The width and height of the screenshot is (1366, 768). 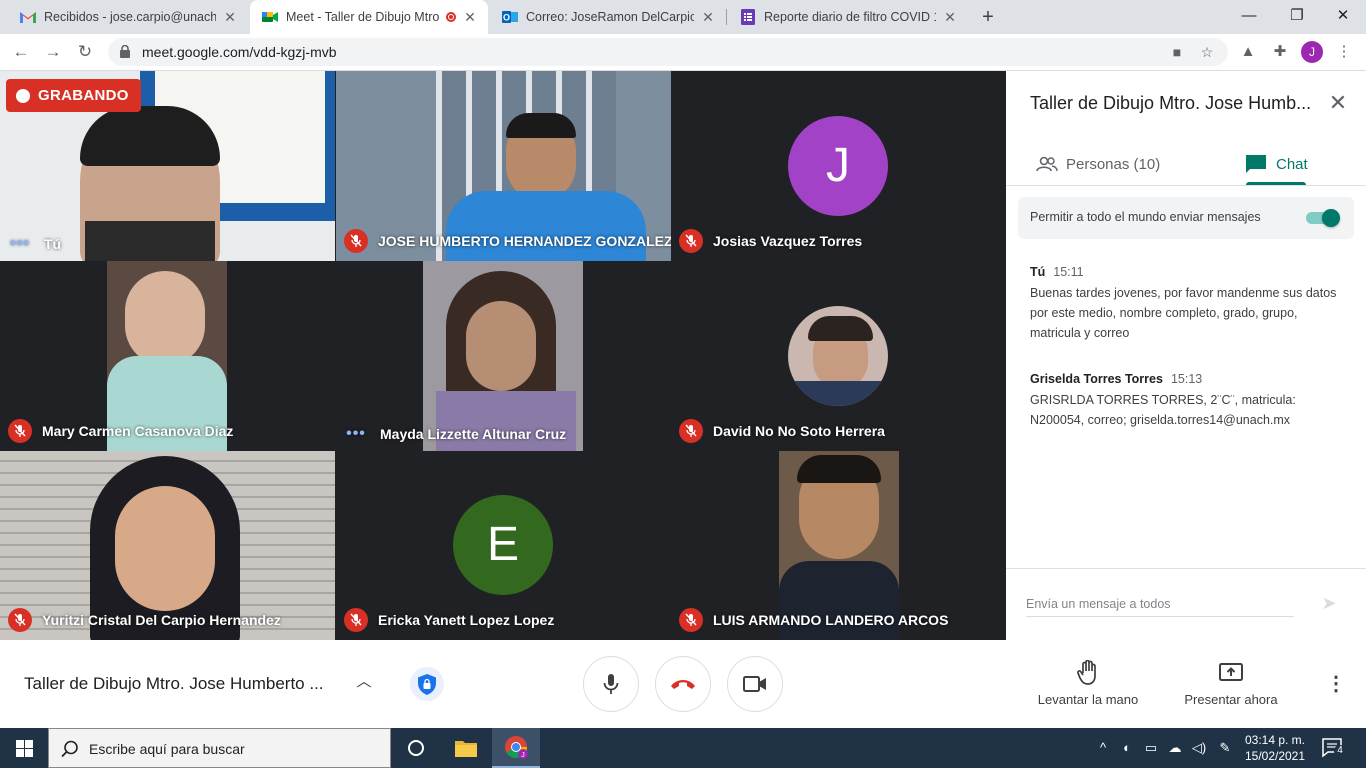 What do you see at coordinates (838, 166) in the screenshot?
I see `participant-tile: J Josias Vazquez Torres` at bounding box center [838, 166].